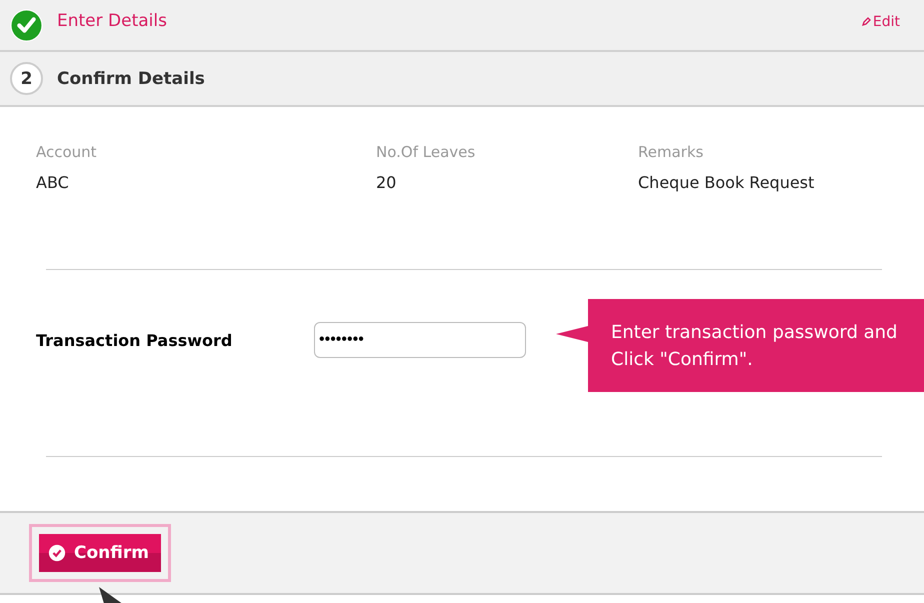 Image resolution: width=924 pixels, height=603 pixels. What do you see at coordinates (420, 340) in the screenshot?
I see `password-field: ••••••••` at bounding box center [420, 340].